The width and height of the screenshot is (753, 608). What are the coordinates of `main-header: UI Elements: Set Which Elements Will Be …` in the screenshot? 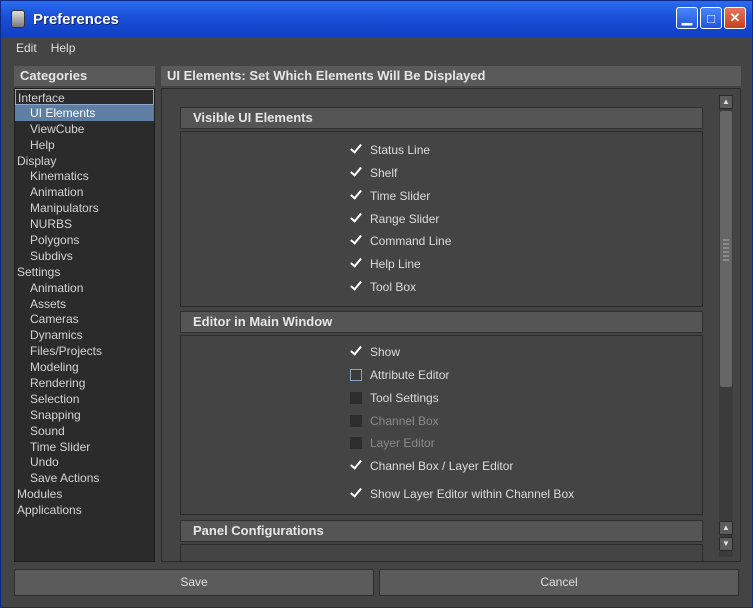 It's located at (451, 76).